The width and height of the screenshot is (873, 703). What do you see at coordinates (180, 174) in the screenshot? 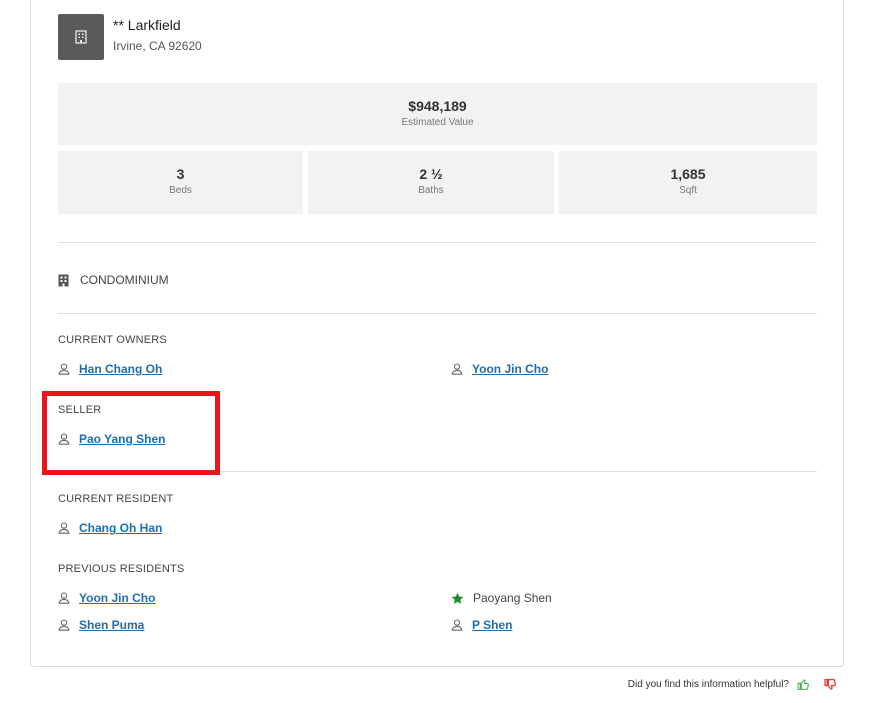
I see `beds-value: 3` at bounding box center [180, 174].